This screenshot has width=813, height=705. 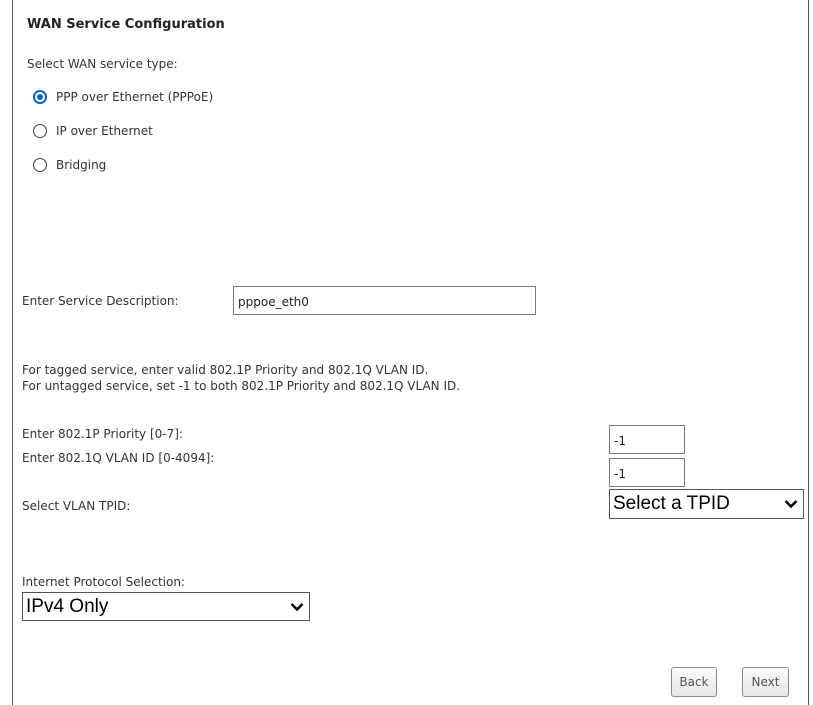 What do you see at coordinates (40, 97) in the screenshot?
I see `radio-button-pppoe` at bounding box center [40, 97].